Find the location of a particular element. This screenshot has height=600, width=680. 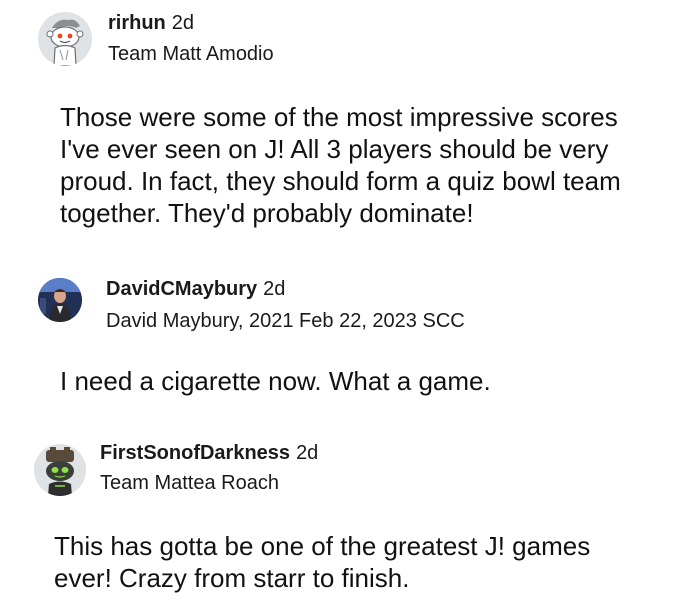

comment-body-line: I need a cigarette now. What a game. is located at coordinates (275, 381).